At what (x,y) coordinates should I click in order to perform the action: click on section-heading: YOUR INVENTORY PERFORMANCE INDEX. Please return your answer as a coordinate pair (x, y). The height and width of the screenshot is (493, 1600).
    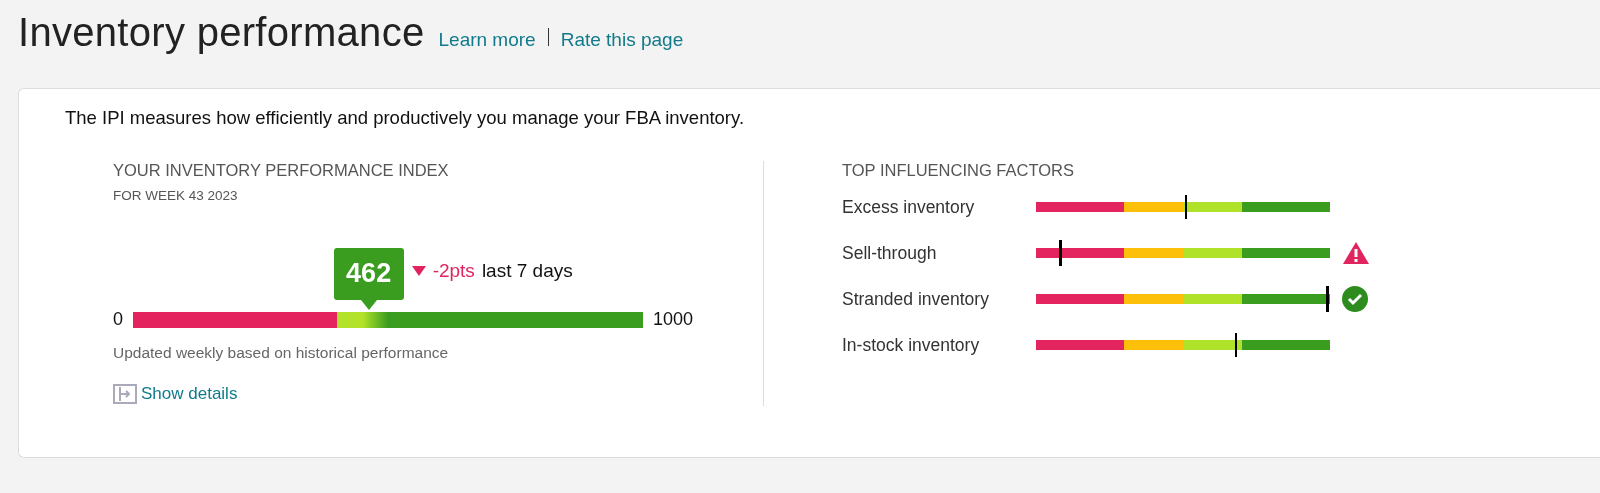
    Looking at the image, I should click on (281, 170).